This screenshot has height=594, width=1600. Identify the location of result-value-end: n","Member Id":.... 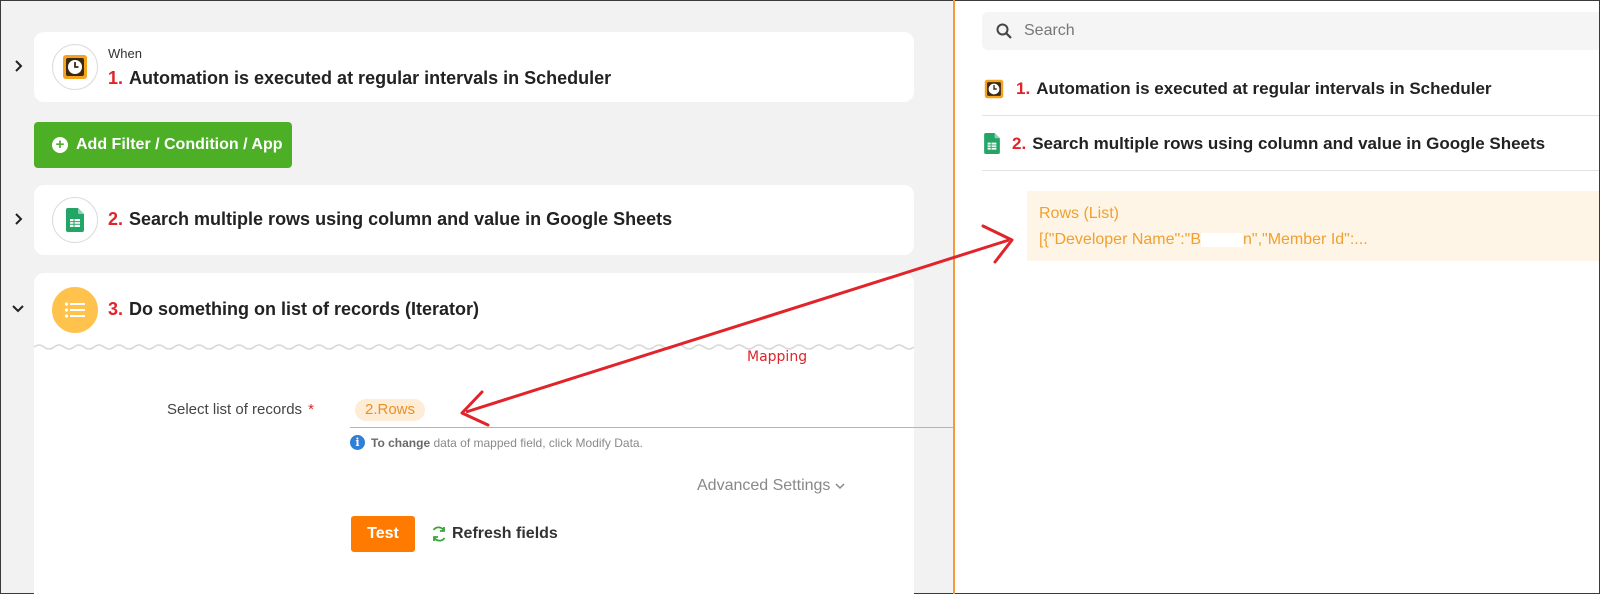
(1305, 239).